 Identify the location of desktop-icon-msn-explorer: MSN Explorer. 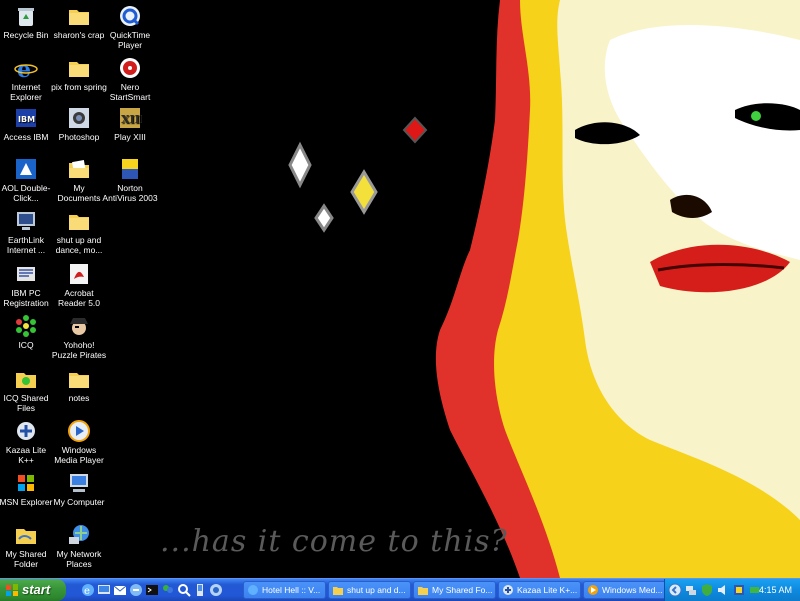
(27, 489).